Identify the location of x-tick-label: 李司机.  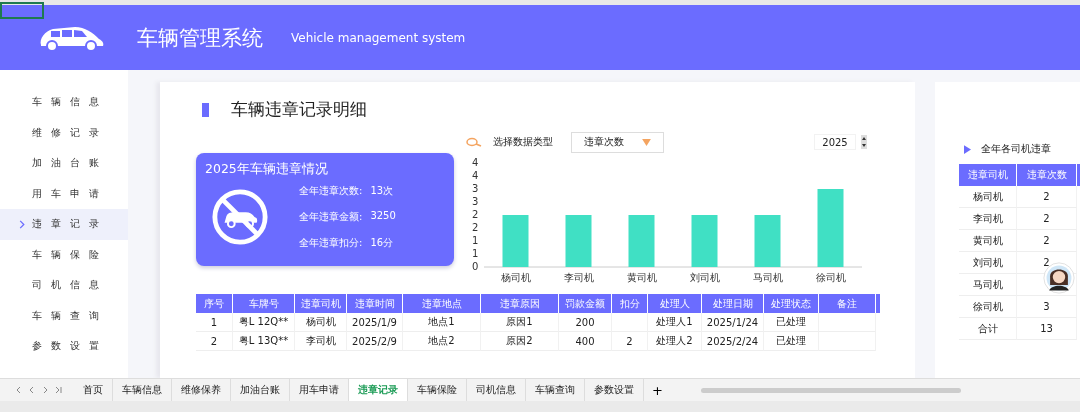
(578, 277).